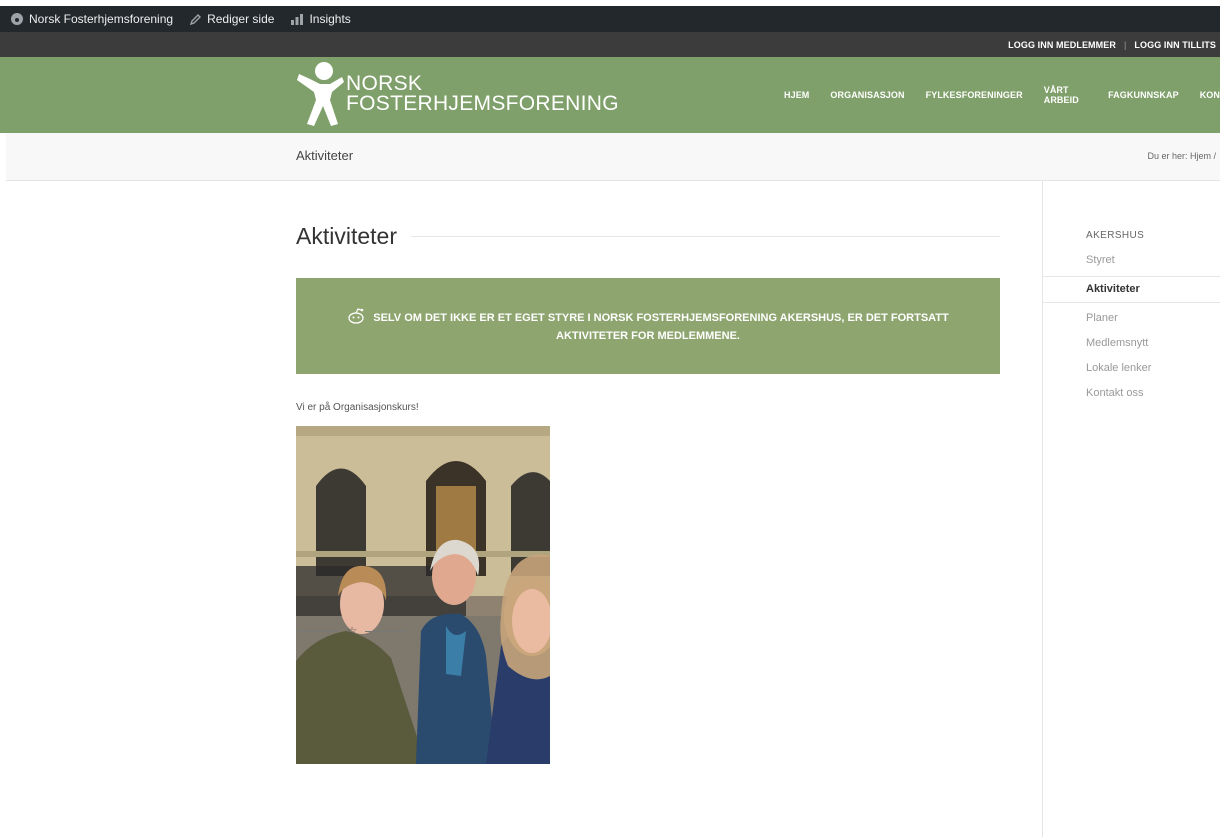 Image resolution: width=1220 pixels, height=837 pixels. I want to click on nav-item-hjem: HJEM, so click(796, 95).